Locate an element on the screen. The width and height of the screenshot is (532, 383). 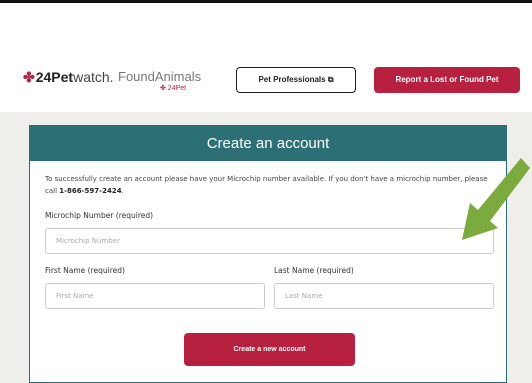
phone-number: 1-866-597-2424 is located at coordinates (90, 191).